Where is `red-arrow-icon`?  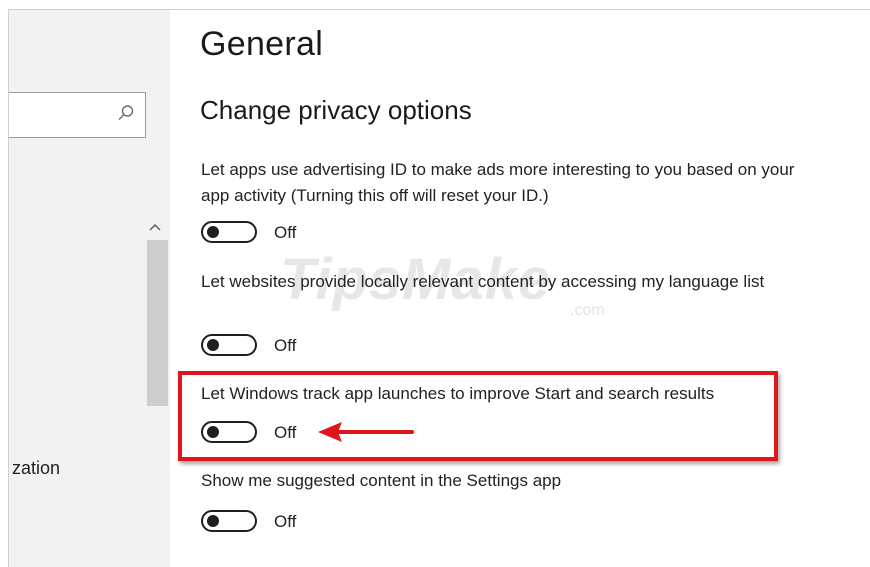
red-arrow-icon is located at coordinates (366, 432).